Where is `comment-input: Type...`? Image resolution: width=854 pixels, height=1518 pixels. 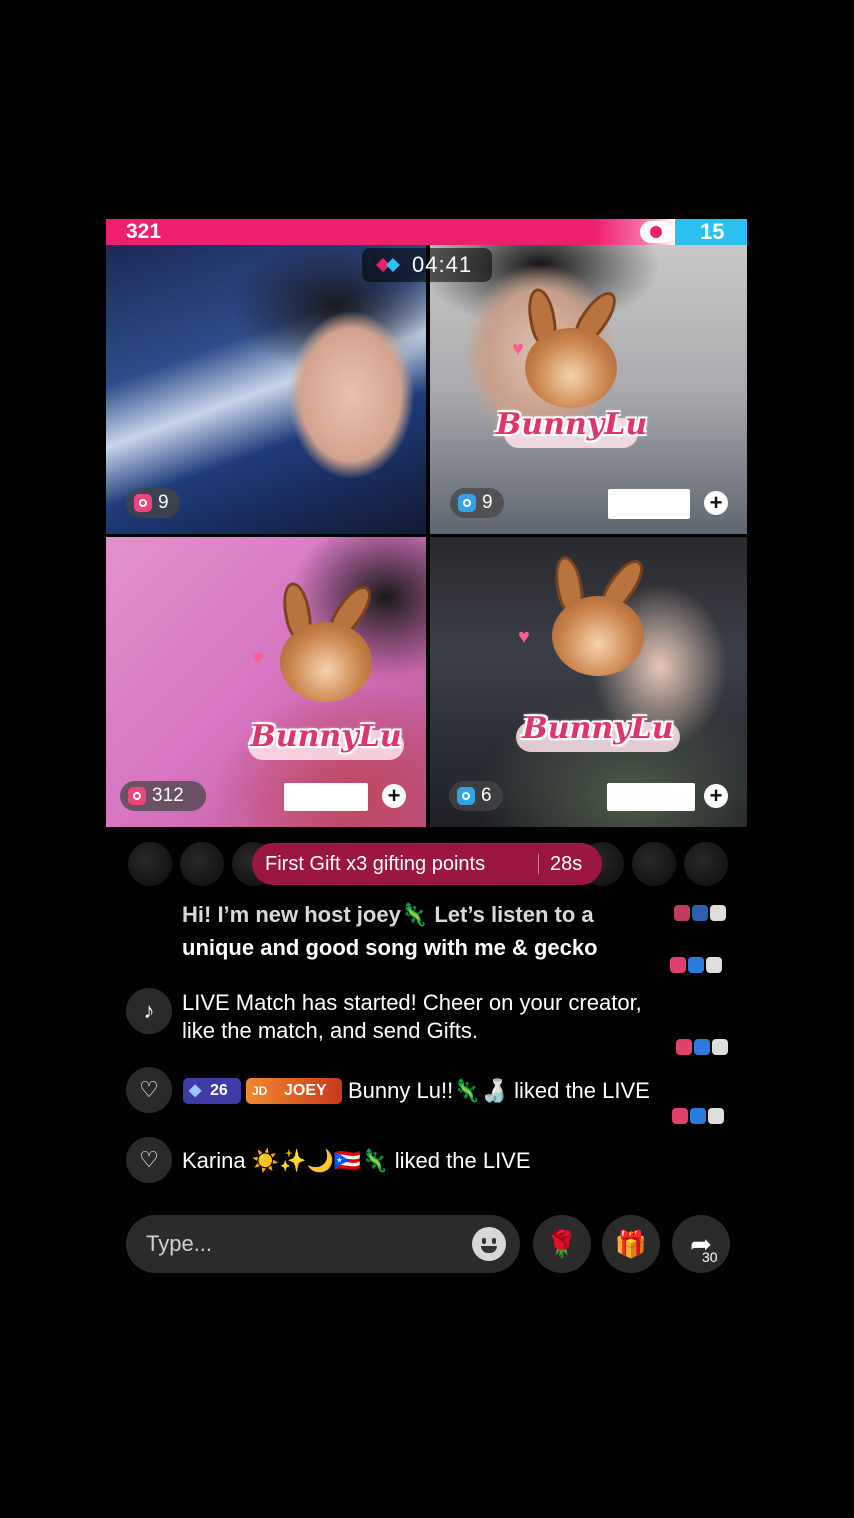
comment-input: Type... is located at coordinates (323, 1244).